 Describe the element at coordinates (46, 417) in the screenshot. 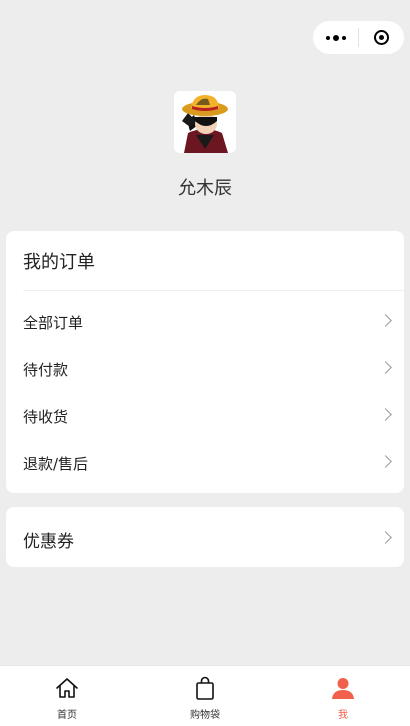

I see `order-row-label: 待收货` at that location.